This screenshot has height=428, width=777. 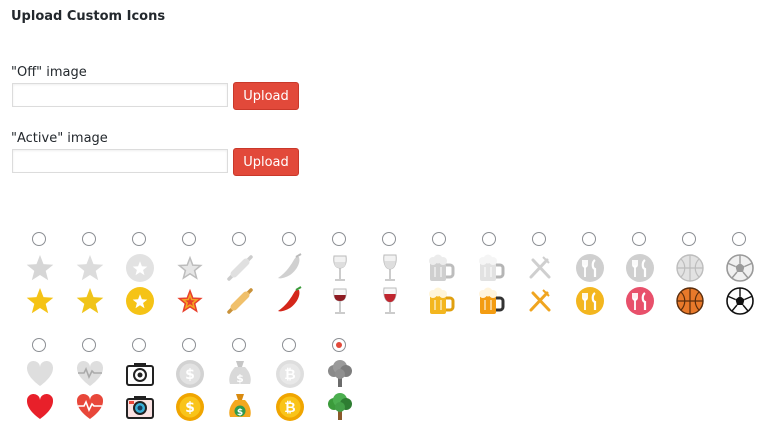 I want to click on icon-option-rolling-pin, so click(x=240, y=277).